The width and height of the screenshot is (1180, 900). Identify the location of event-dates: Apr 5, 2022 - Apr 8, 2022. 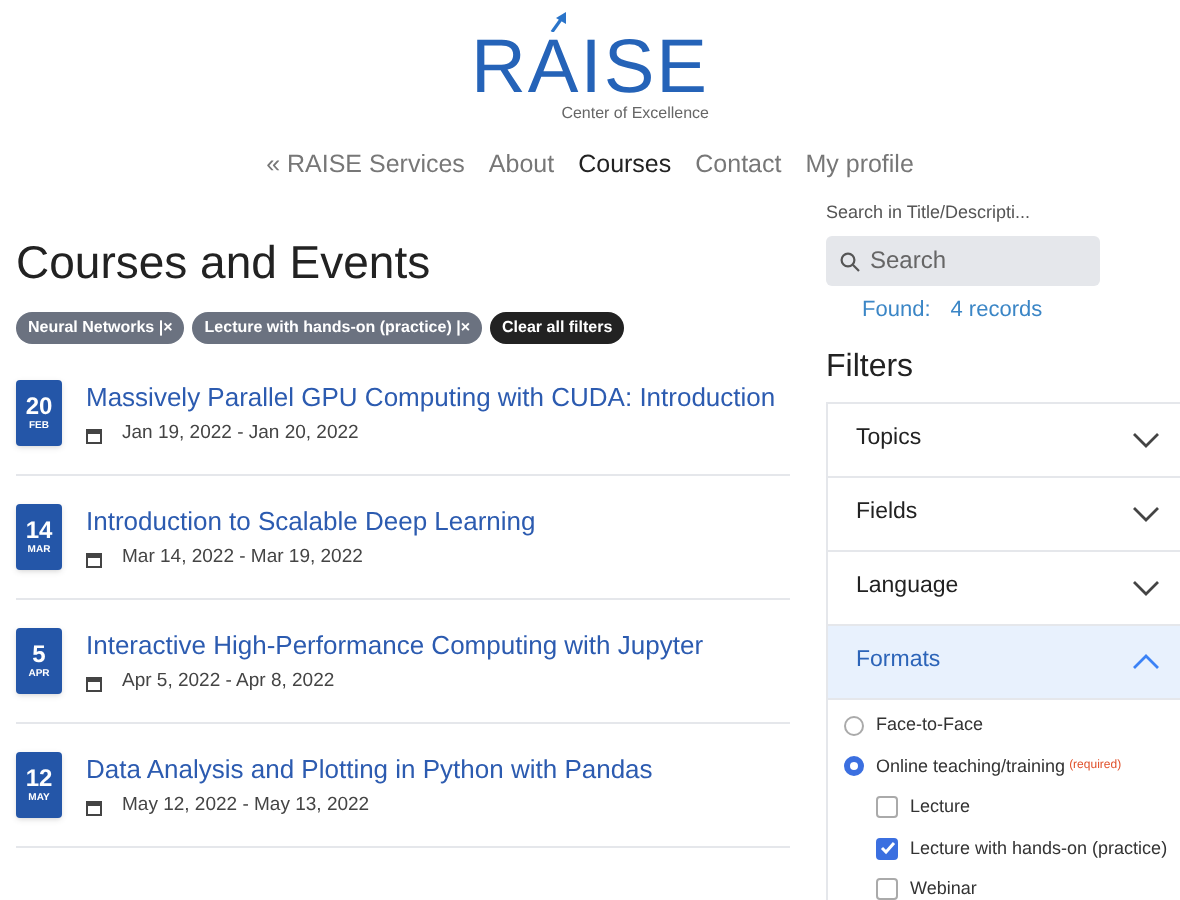
(228, 682).